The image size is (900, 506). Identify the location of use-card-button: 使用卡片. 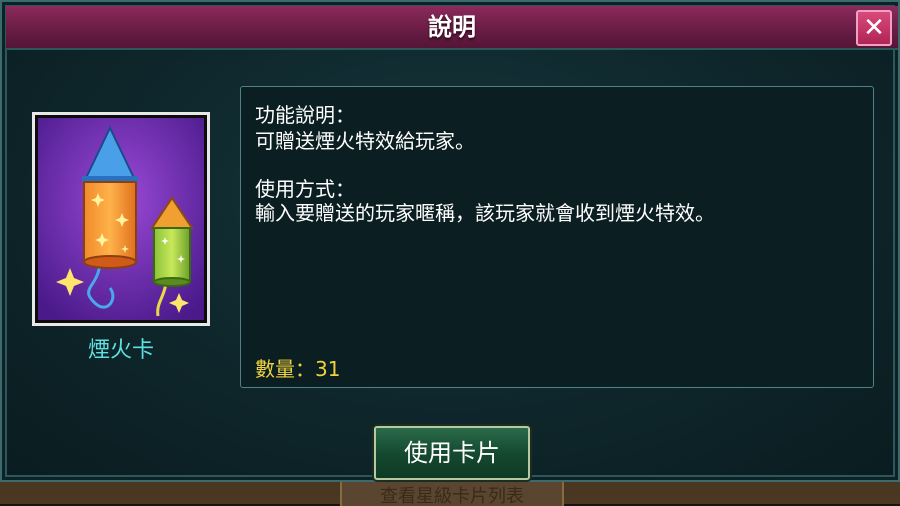
(452, 453).